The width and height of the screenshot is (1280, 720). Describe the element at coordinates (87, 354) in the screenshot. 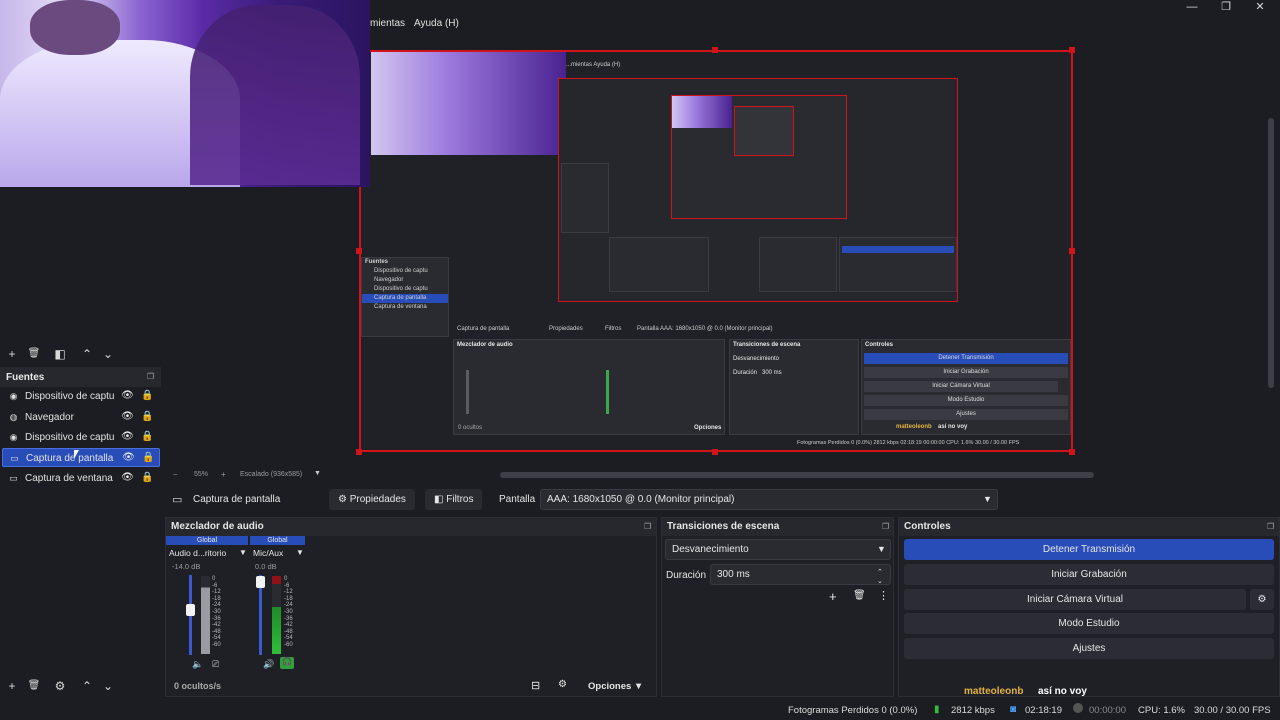

I see `scene-move-up-button: ⌃` at that location.